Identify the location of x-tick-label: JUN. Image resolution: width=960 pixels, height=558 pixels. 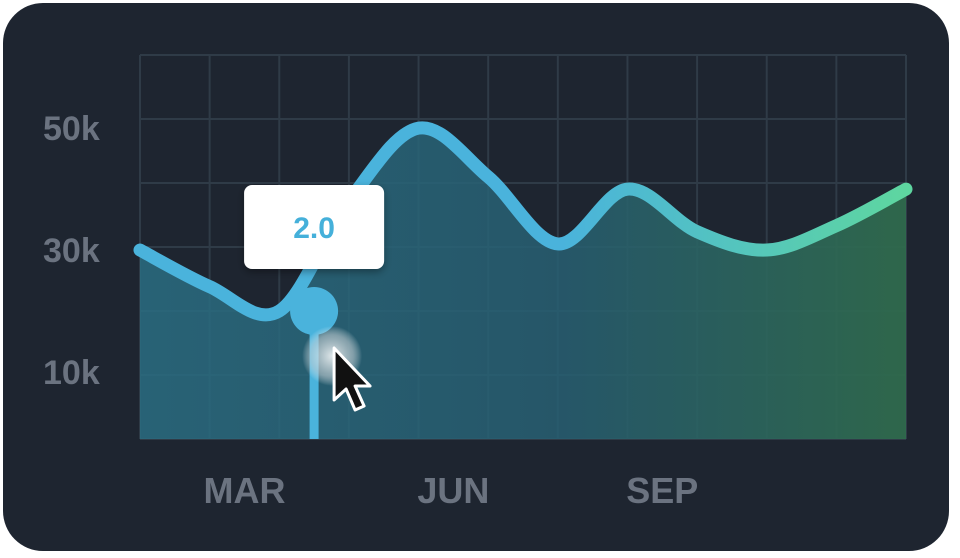
(453, 490).